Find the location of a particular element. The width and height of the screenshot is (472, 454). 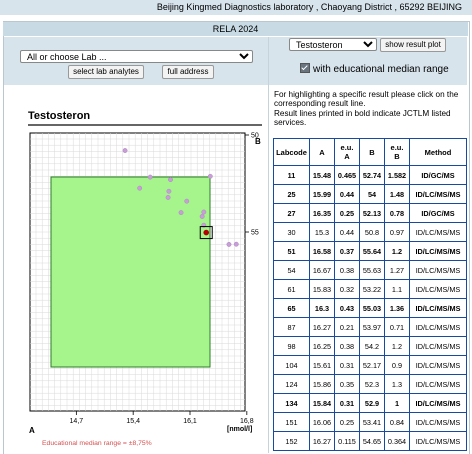

result-cell-eu-b: 1.1 is located at coordinates (397, 289).